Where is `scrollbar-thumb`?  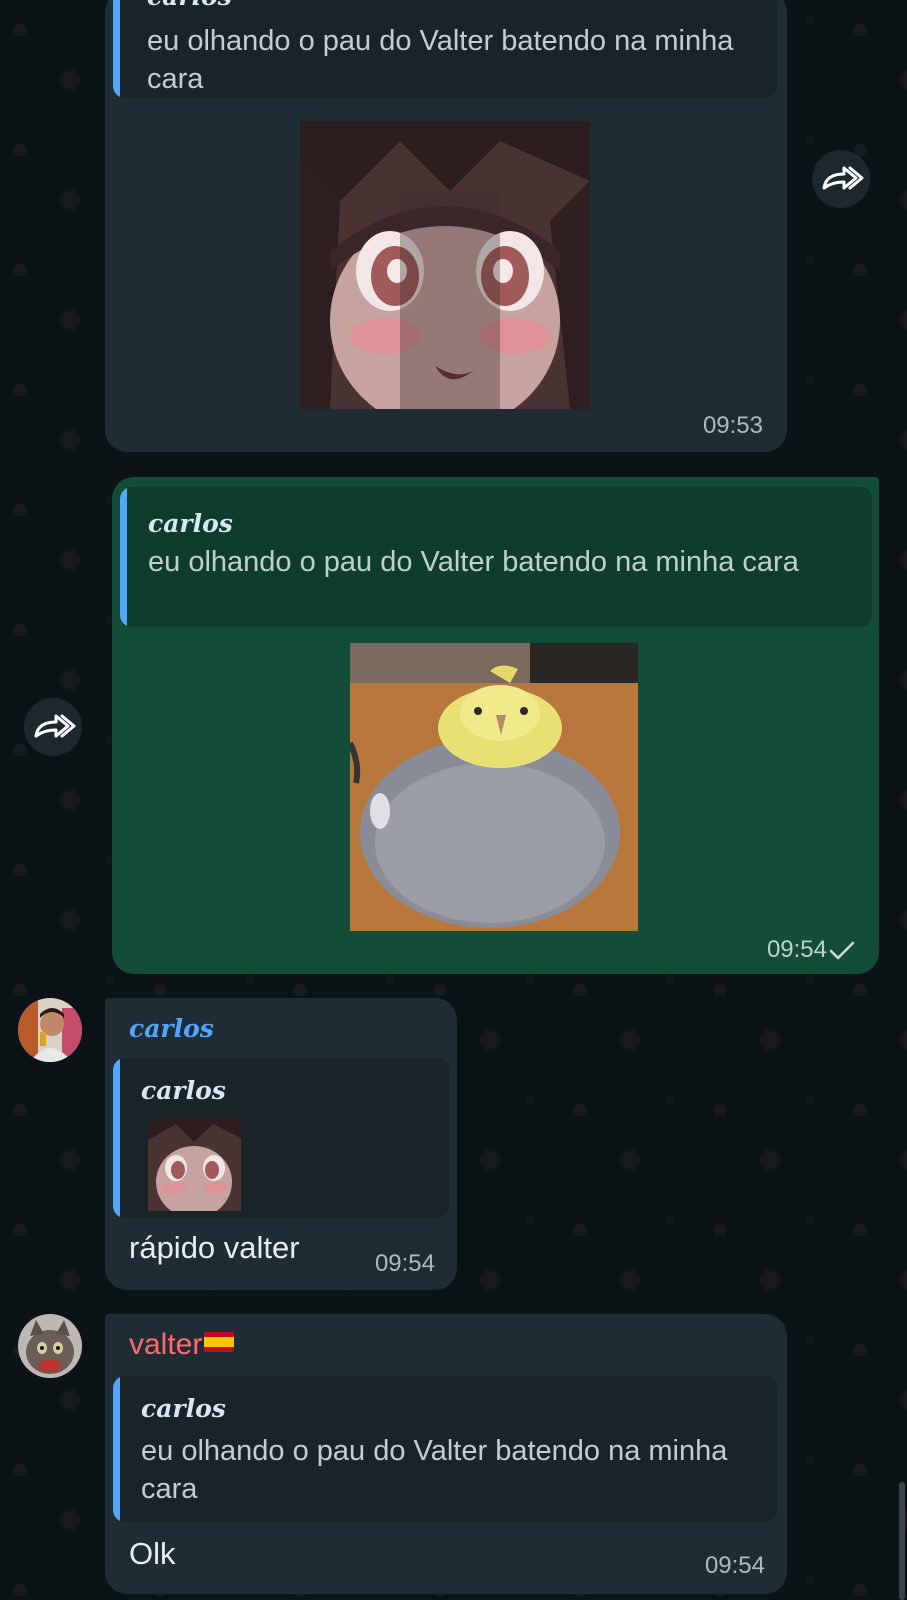
scrollbar-thumb is located at coordinates (902, 1541).